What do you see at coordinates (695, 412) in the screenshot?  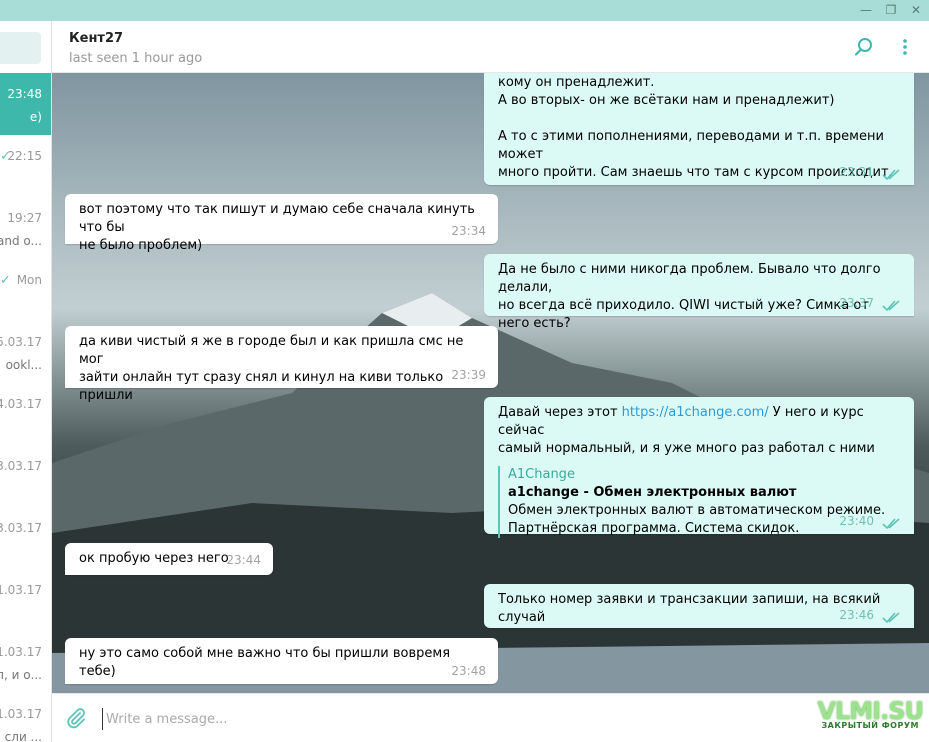 I see `message-link: https://a1change.com/` at bounding box center [695, 412].